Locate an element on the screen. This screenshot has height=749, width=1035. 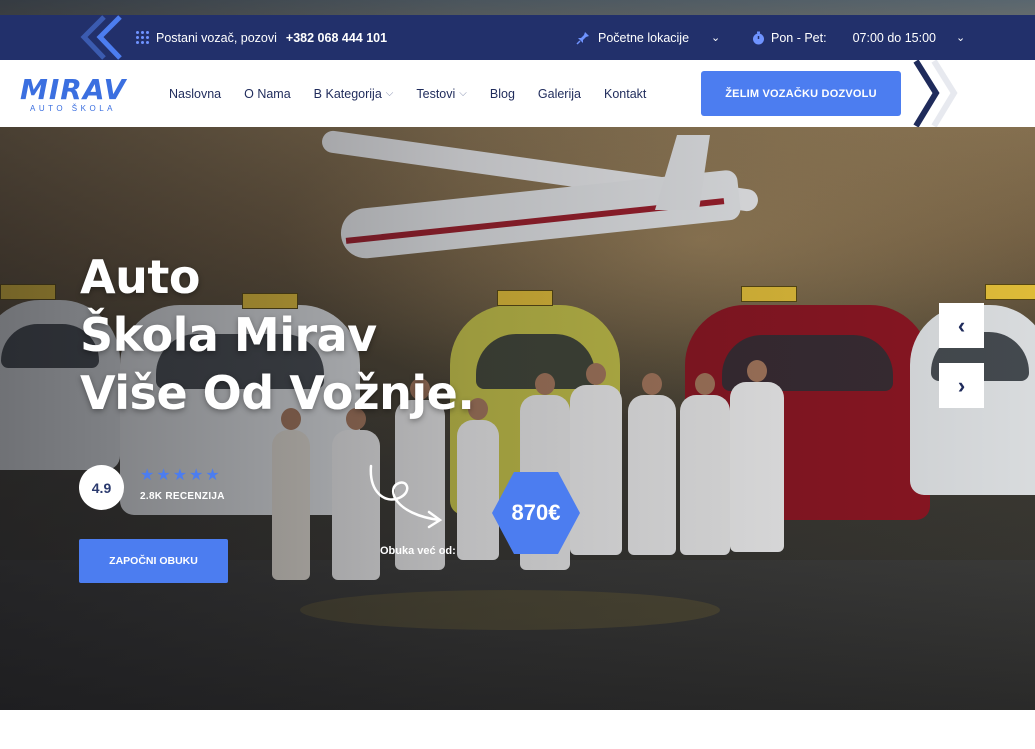
nav-item-label: Blog is located at coordinates (502, 93).